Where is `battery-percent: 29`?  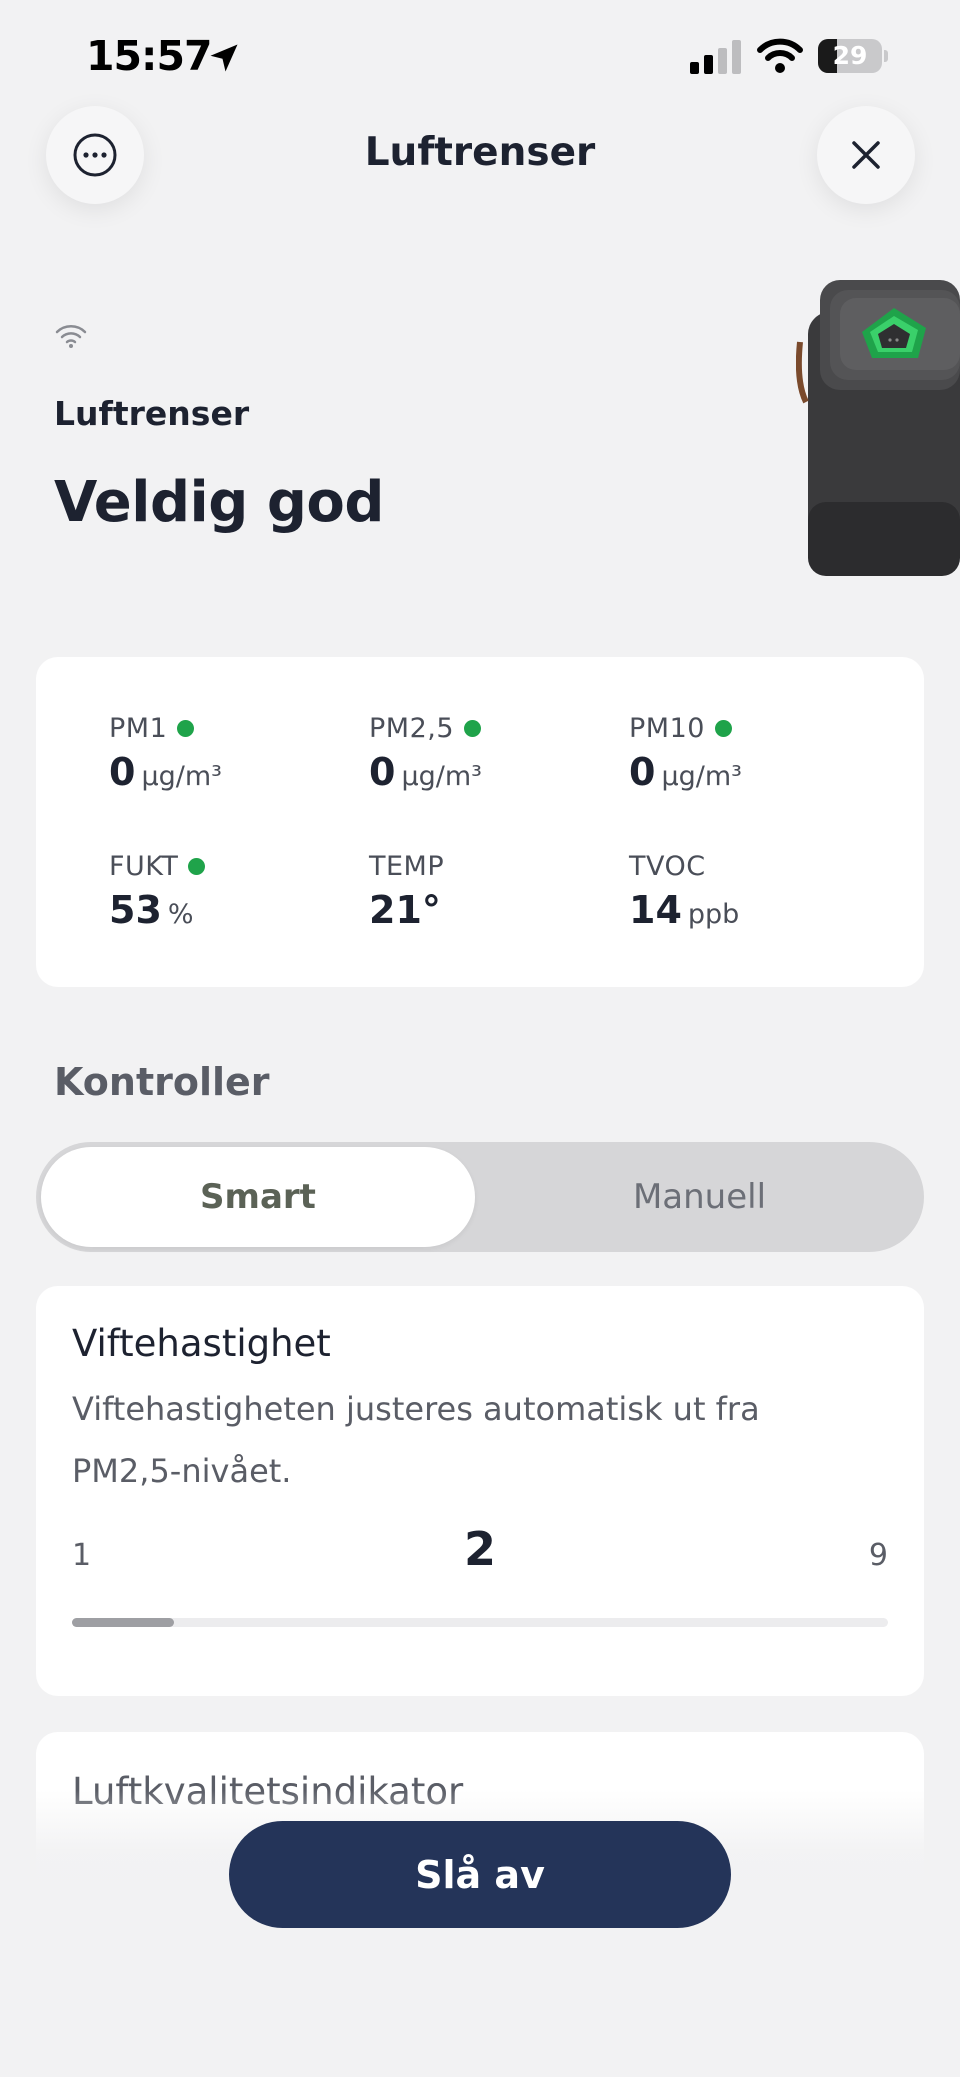
battery-percent: 29 is located at coordinates (850, 55).